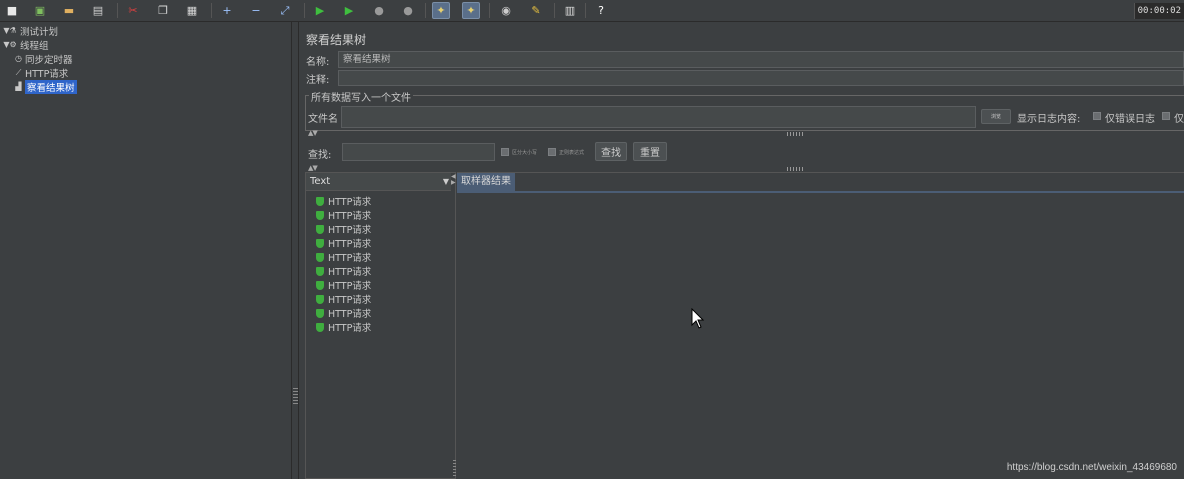  Describe the element at coordinates (572, 153) in the screenshot. I see `regex-label: 正则表达式` at that location.